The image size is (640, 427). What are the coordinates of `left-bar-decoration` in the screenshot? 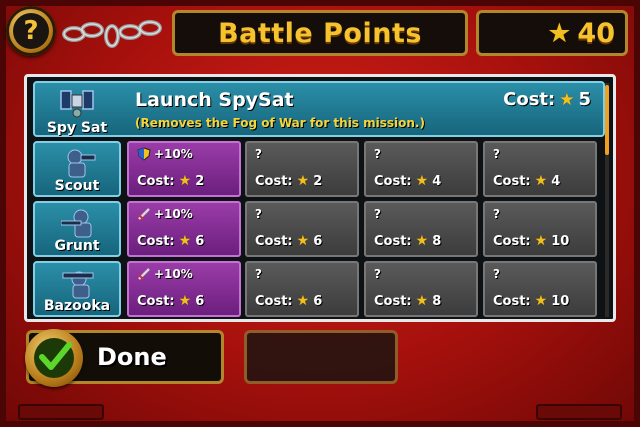 It's located at (61, 412).